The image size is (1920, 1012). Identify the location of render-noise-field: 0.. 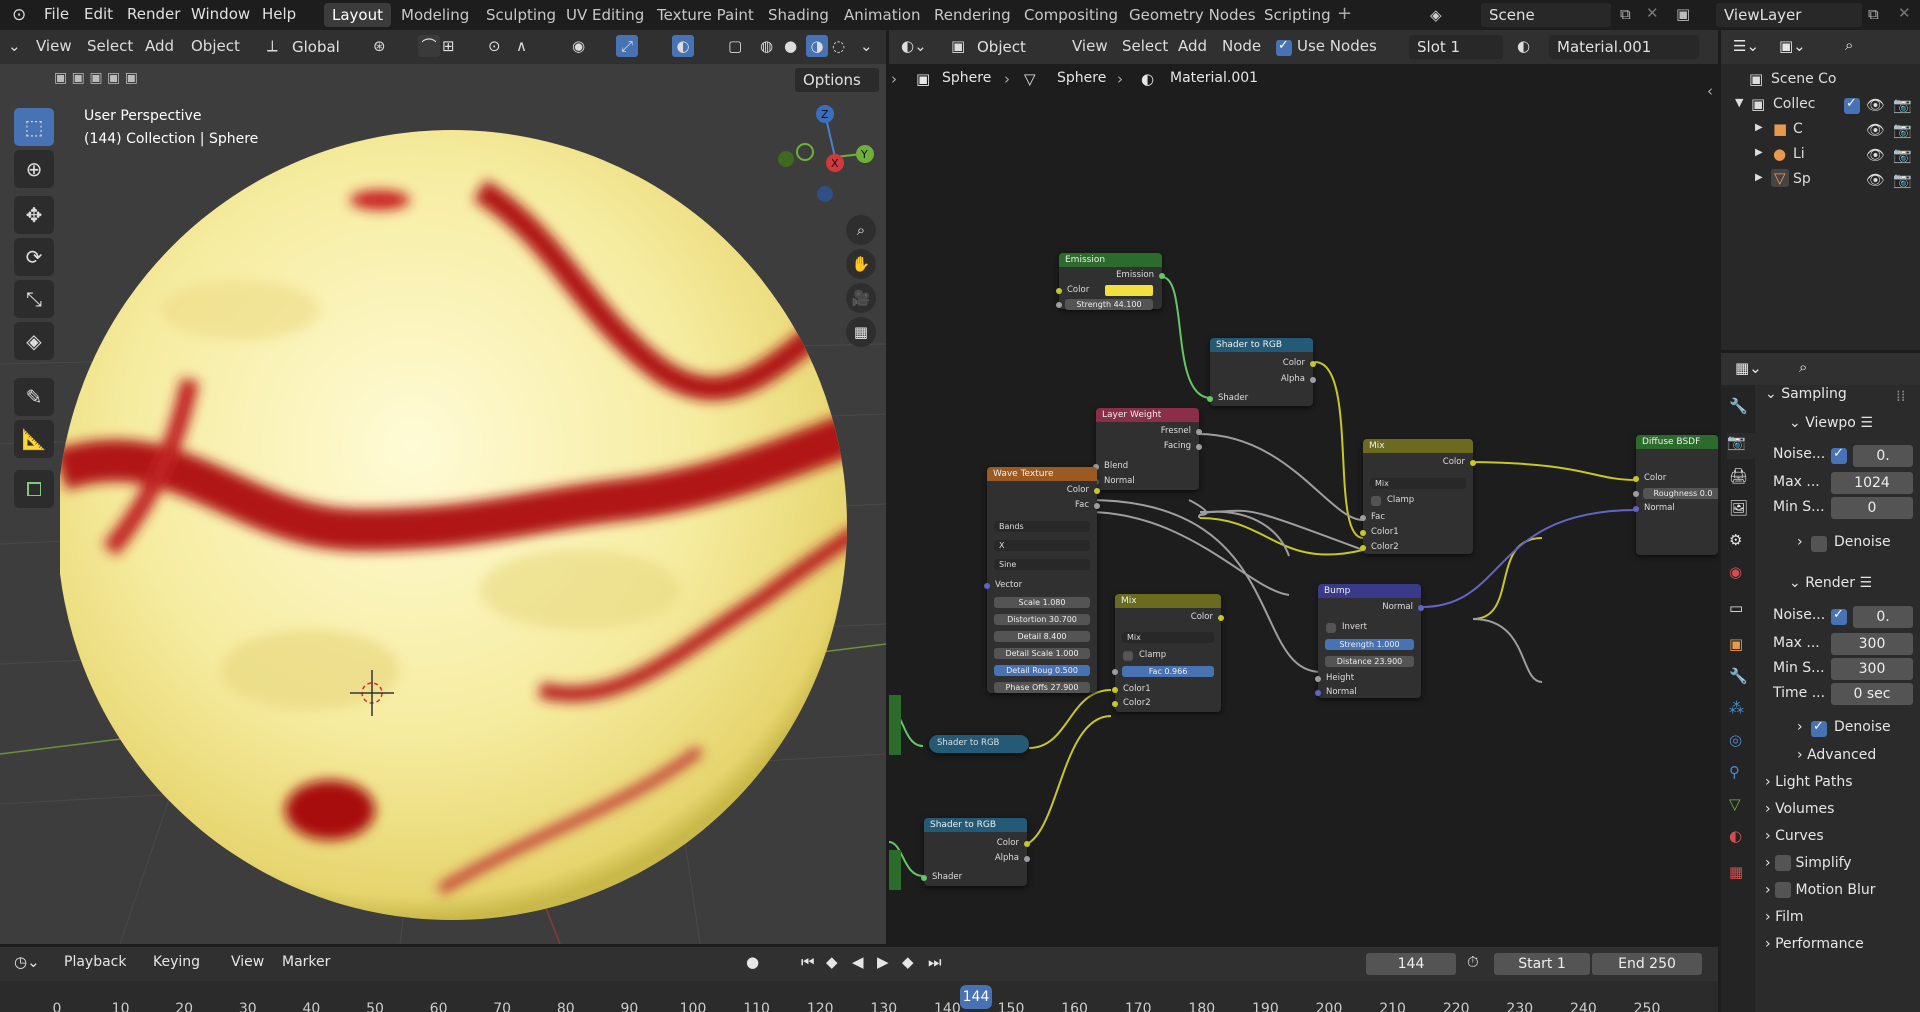
(1883, 617).